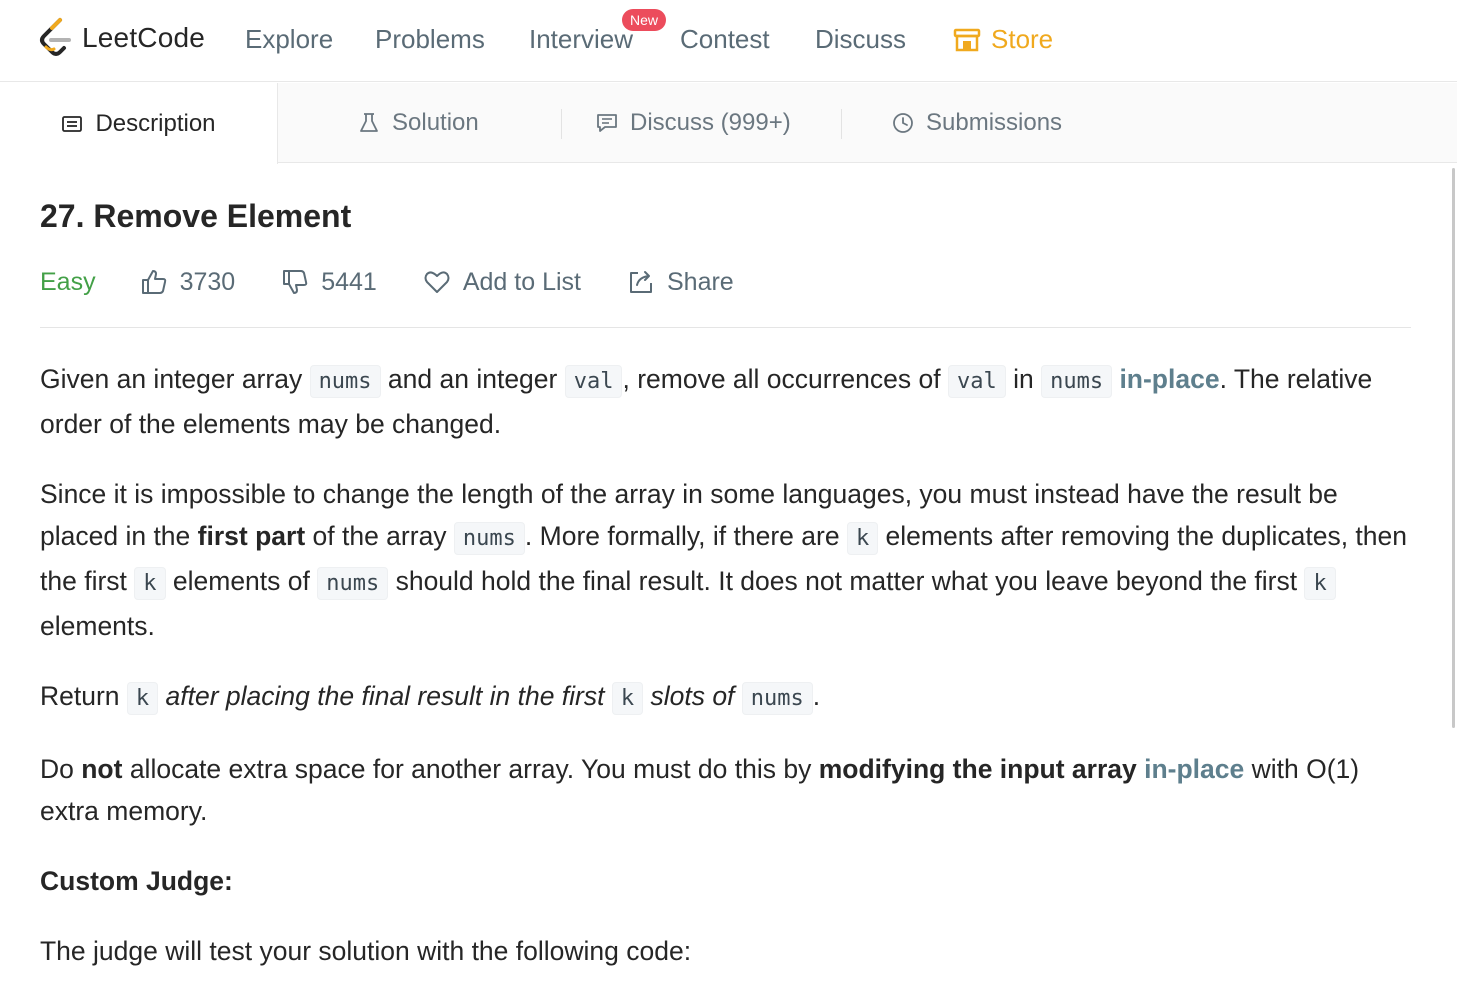 Image resolution: width=1457 pixels, height=1000 pixels. Describe the element at coordinates (521, 281) in the screenshot. I see `add-to-list-label: Add to List` at that location.